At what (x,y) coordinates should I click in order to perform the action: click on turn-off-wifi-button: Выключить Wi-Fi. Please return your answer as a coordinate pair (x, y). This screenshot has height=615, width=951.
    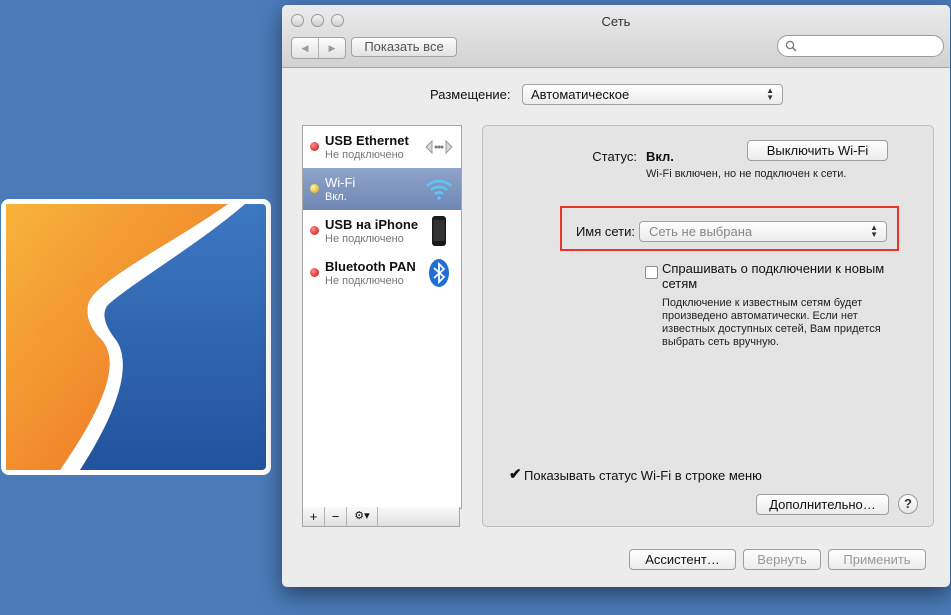
    Looking at the image, I should click on (817, 150).